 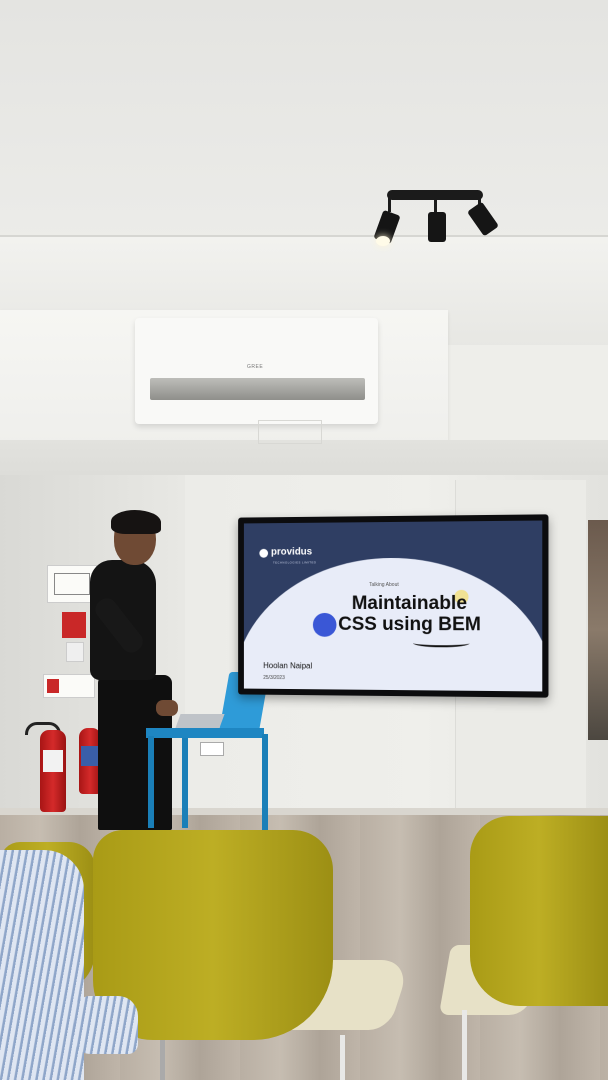 What do you see at coordinates (167, 708) in the screenshot?
I see `presenter-hand` at bounding box center [167, 708].